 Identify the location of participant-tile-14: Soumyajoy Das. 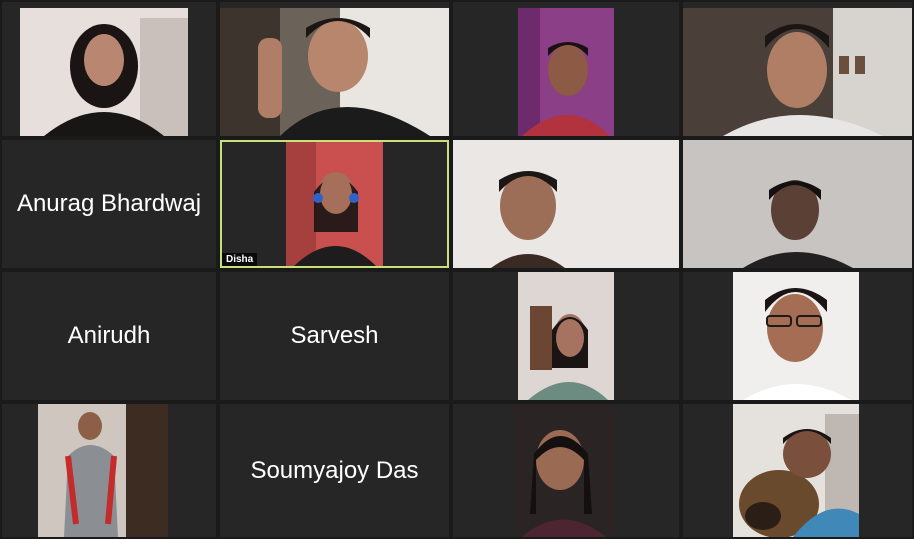
(334, 470).